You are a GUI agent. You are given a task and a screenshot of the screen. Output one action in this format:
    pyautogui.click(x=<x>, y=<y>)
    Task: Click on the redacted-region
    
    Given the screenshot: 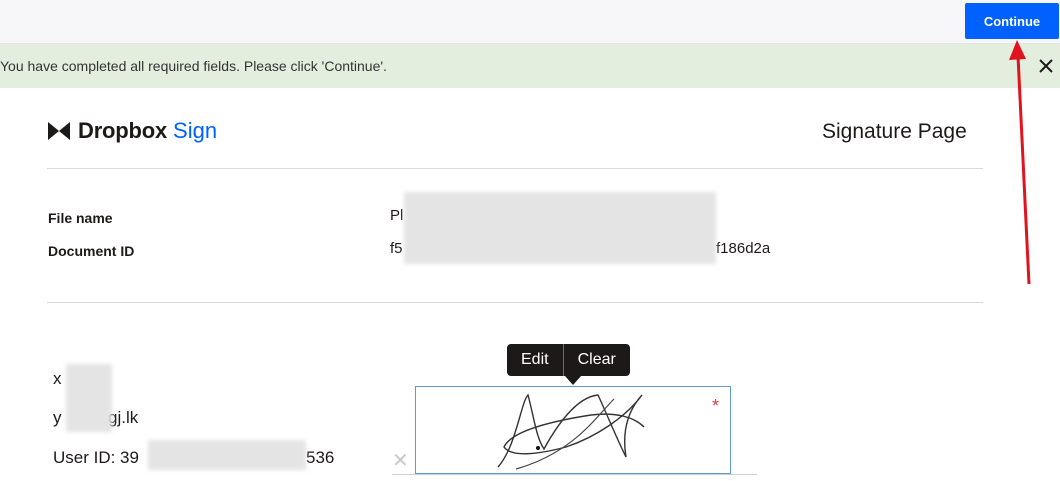 What is the action you would take?
    pyautogui.click(x=560, y=228)
    